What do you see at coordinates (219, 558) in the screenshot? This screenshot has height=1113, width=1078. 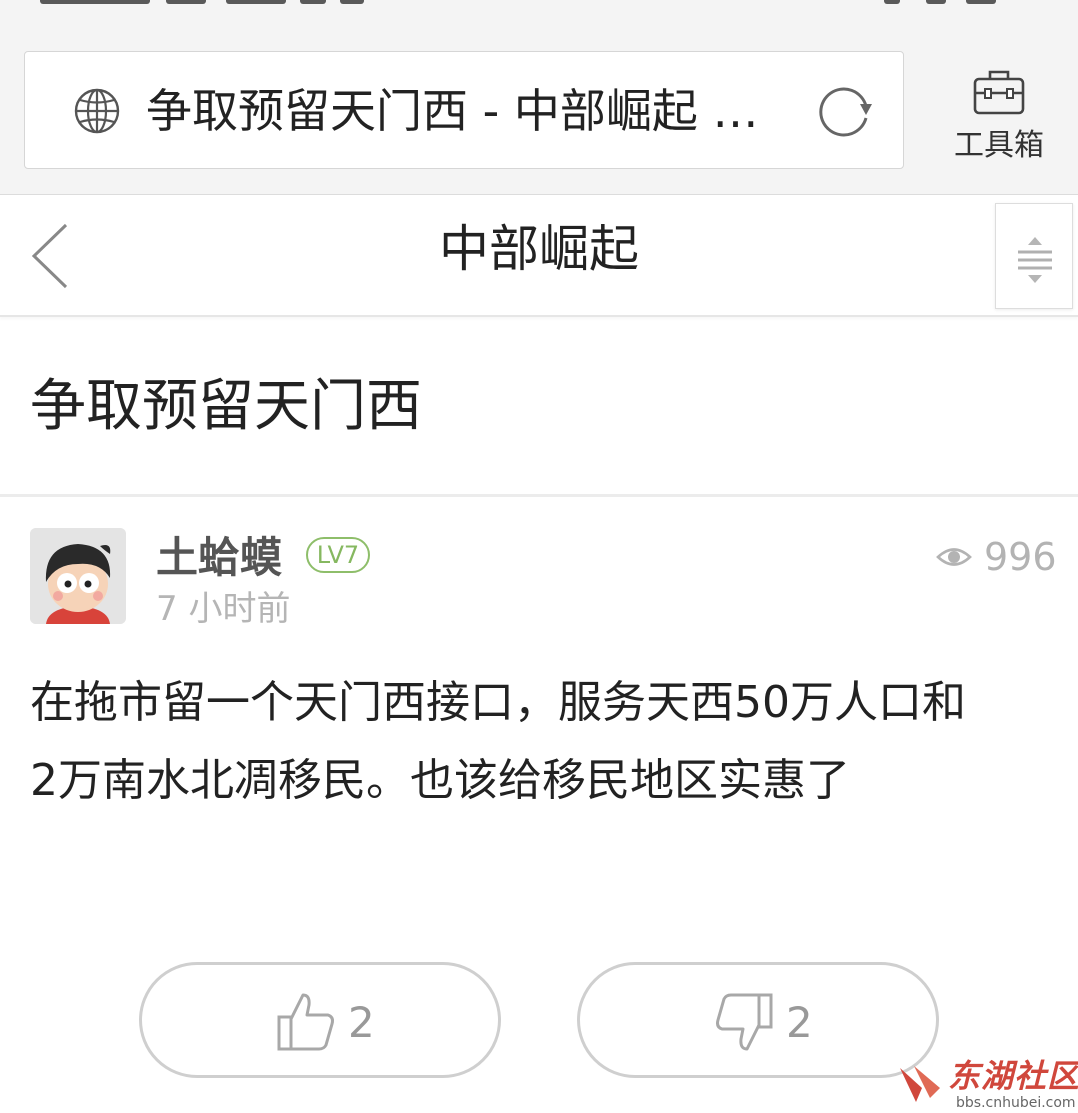 I see `author-name: 土蛤蟆` at bounding box center [219, 558].